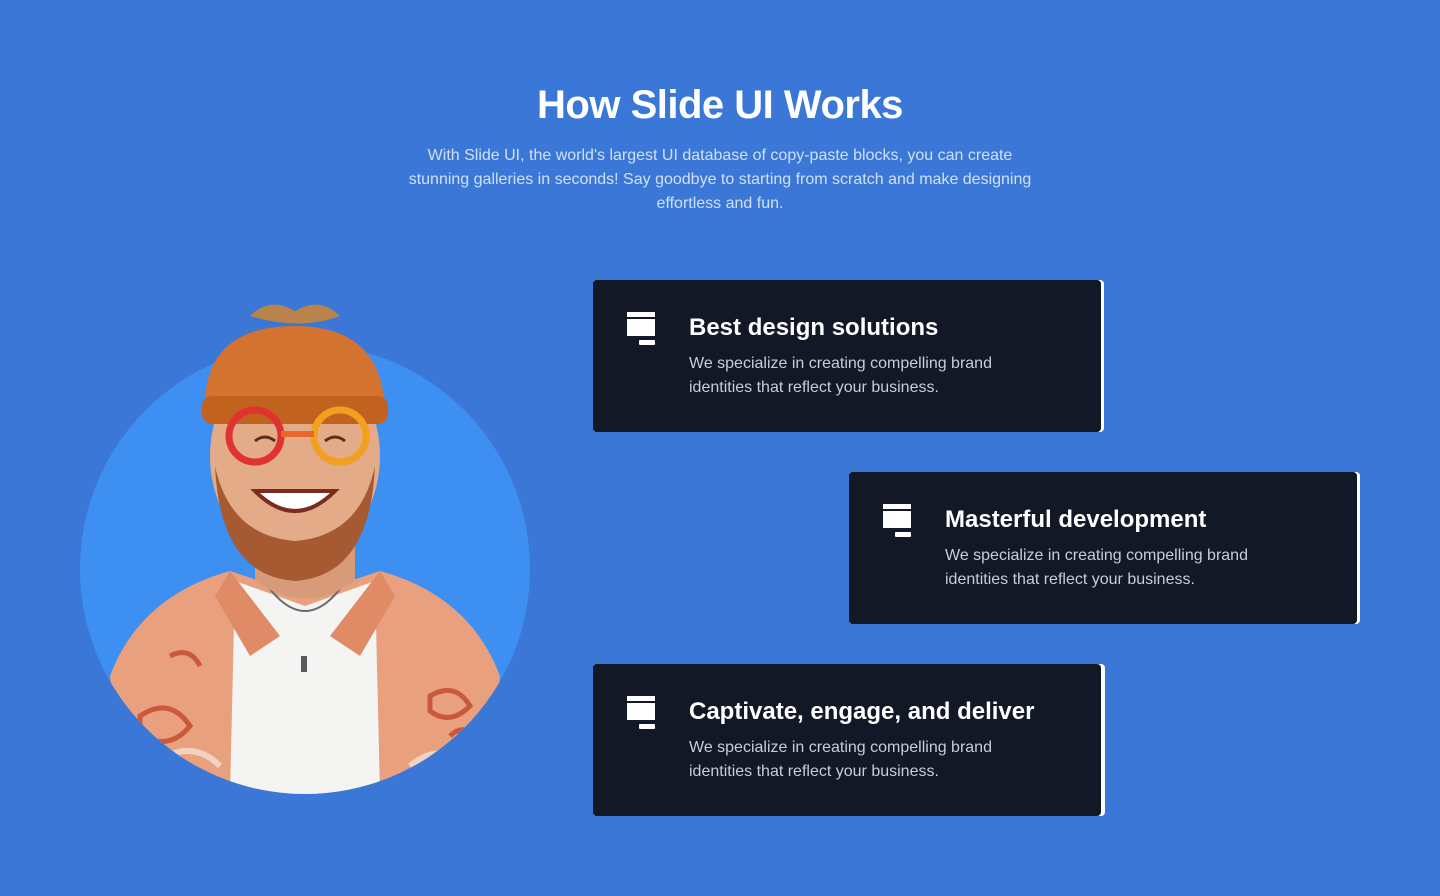 The height and width of the screenshot is (896, 1440). What do you see at coordinates (1076, 519) in the screenshot?
I see `feature-title: Masterful development` at bounding box center [1076, 519].